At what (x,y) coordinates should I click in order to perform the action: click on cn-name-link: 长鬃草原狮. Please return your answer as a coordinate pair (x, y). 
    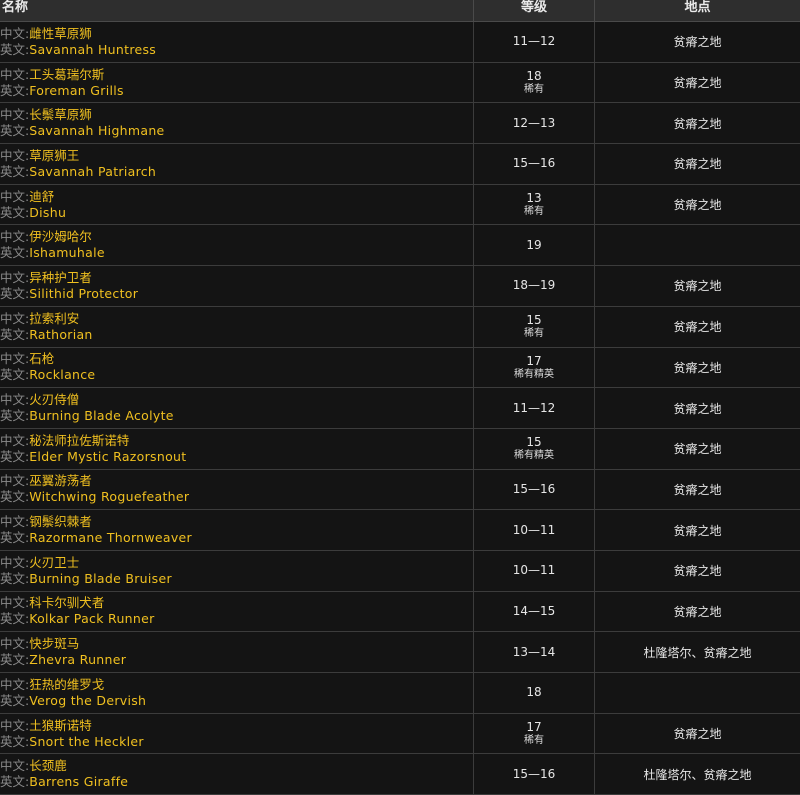
    Looking at the image, I should click on (60, 114).